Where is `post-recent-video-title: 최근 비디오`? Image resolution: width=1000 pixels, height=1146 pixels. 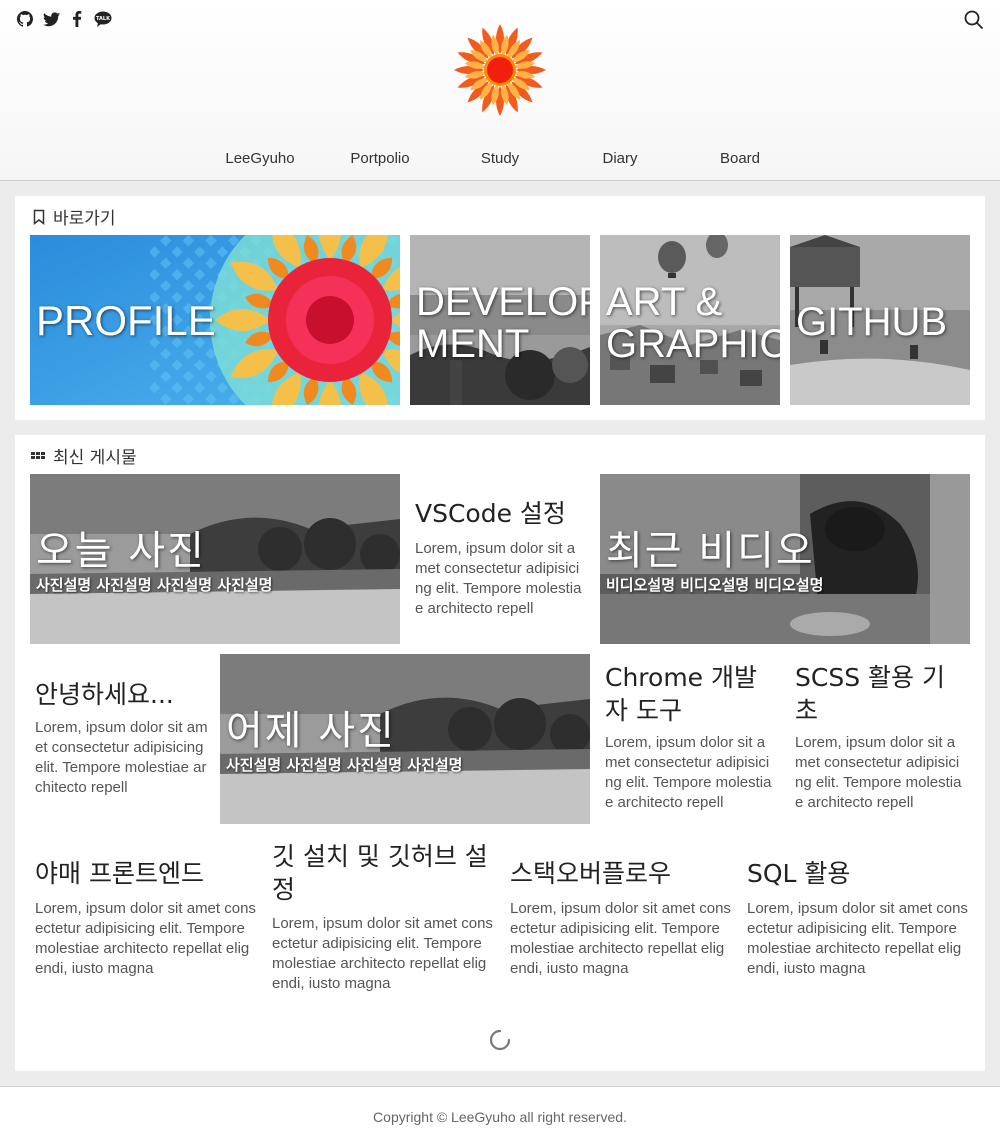 post-recent-video-title: 최근 비디오 is located at coordinates (710, 551).